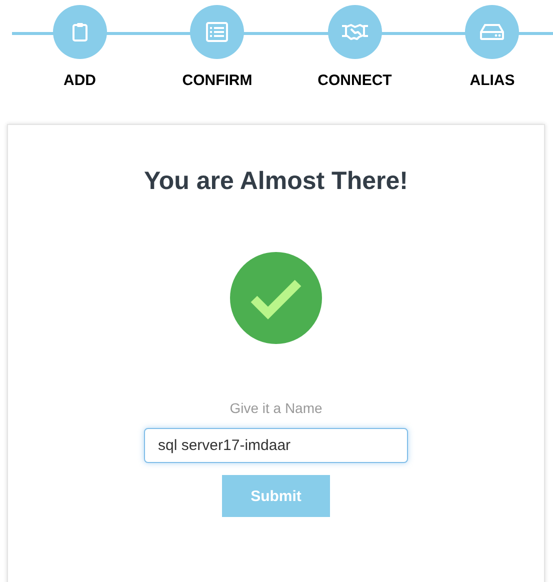 This screenshot has height=582, width=553. I want to click on step-label: CONFIRM, so click(217, 80).